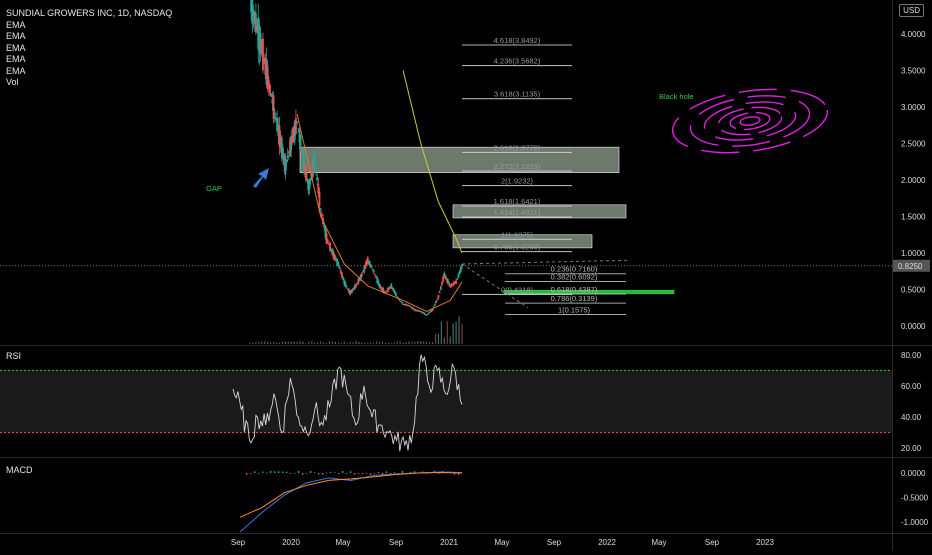  Describe the element at coordinates (913, 107) in the screenshot. I see `price-axis-tick: 3.0000` at that location.